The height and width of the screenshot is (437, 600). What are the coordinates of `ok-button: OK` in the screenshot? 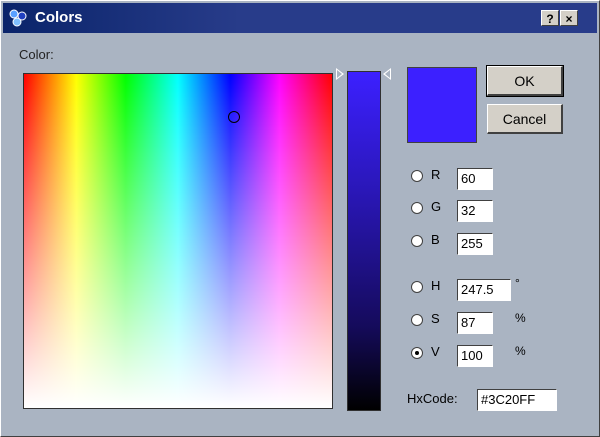 It's located at (525, 81).